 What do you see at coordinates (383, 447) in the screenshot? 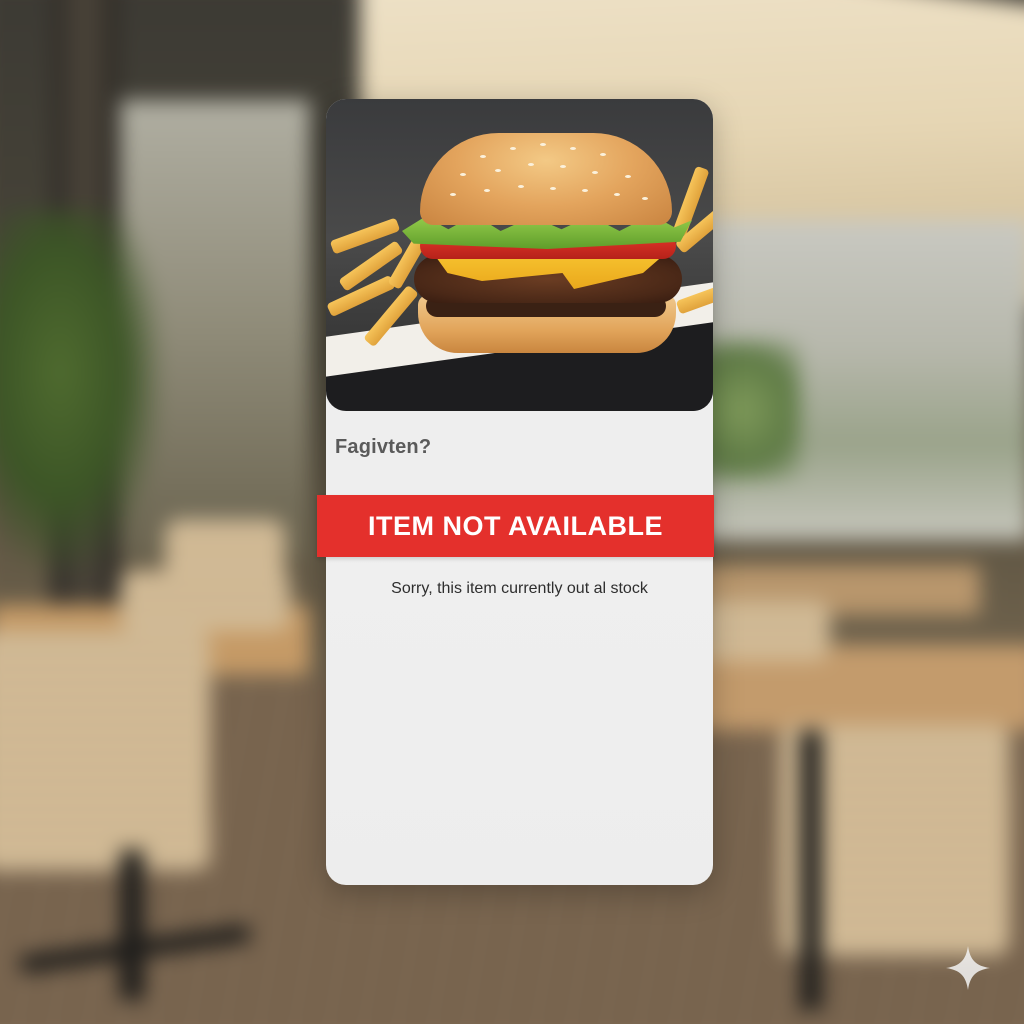
I see `item-title: Fagivten?` at bounding box center [383, 447].